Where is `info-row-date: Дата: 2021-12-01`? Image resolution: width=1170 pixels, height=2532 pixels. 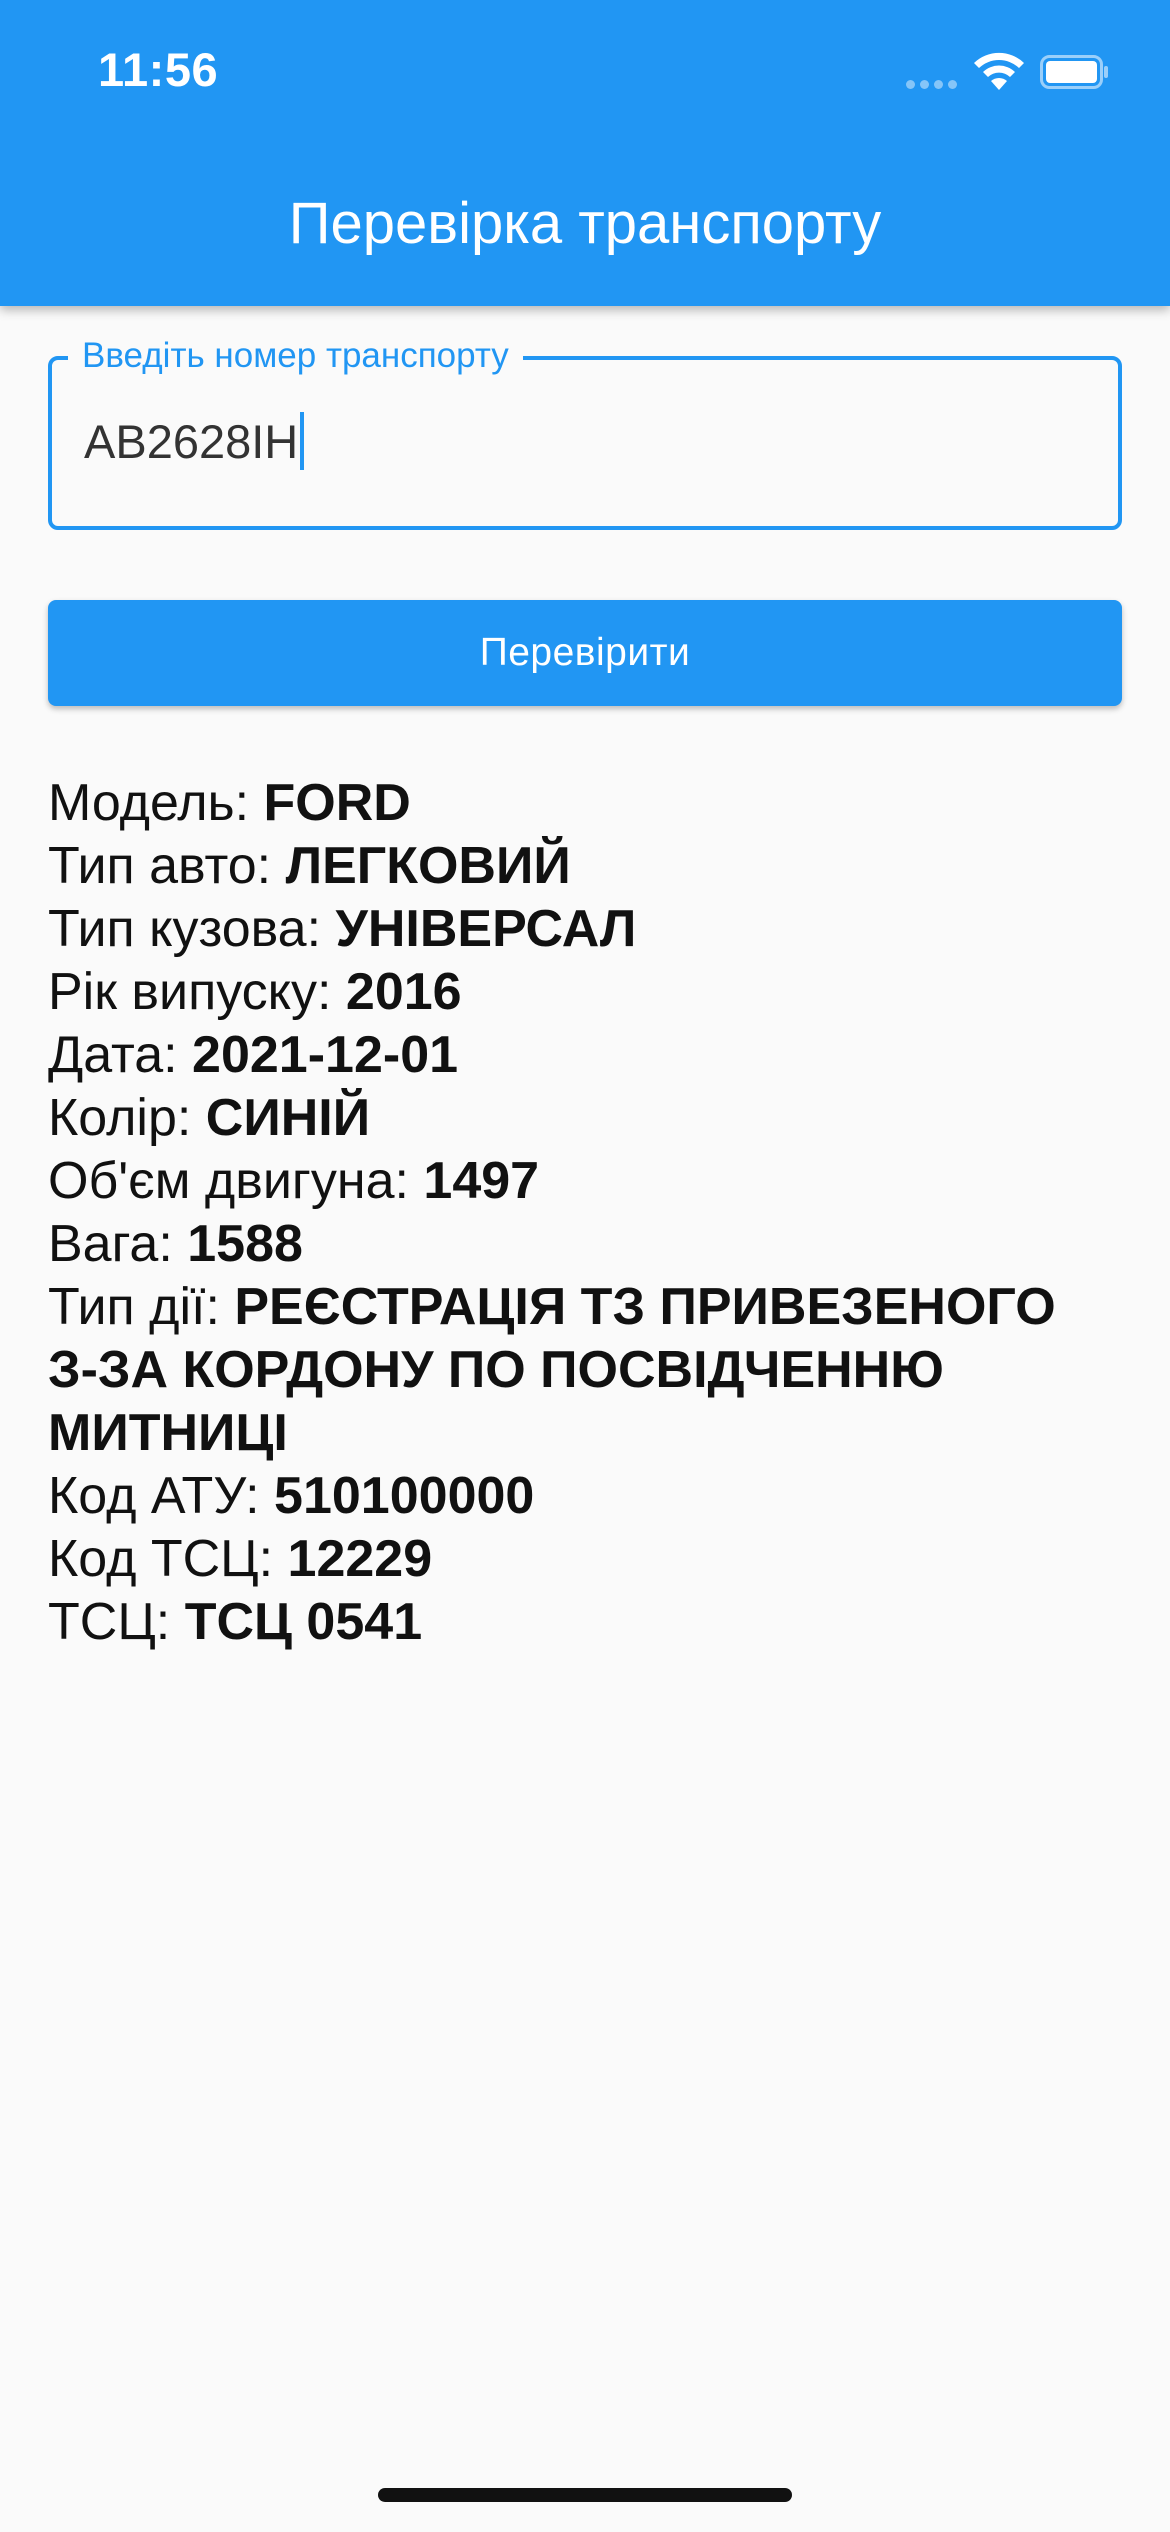
info-row-date: Дата: 2021-12-01 is located at coordinates (558, 1055).